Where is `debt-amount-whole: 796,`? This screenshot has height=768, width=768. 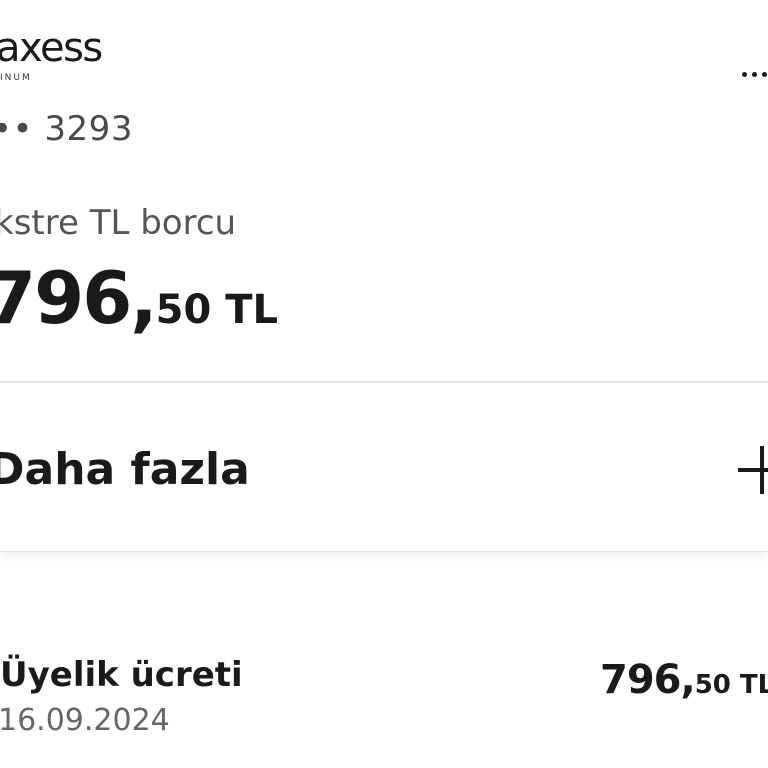
debt-amount-whole: 796, is located at coordinates (79, 298).